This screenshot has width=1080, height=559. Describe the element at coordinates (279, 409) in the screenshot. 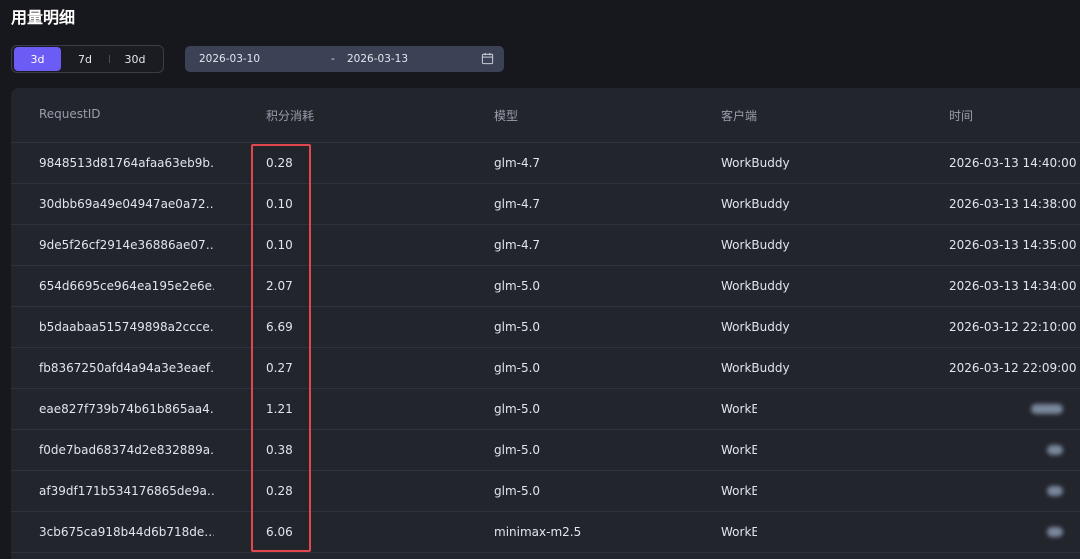

I see `points-cell: 1.21` at that location.